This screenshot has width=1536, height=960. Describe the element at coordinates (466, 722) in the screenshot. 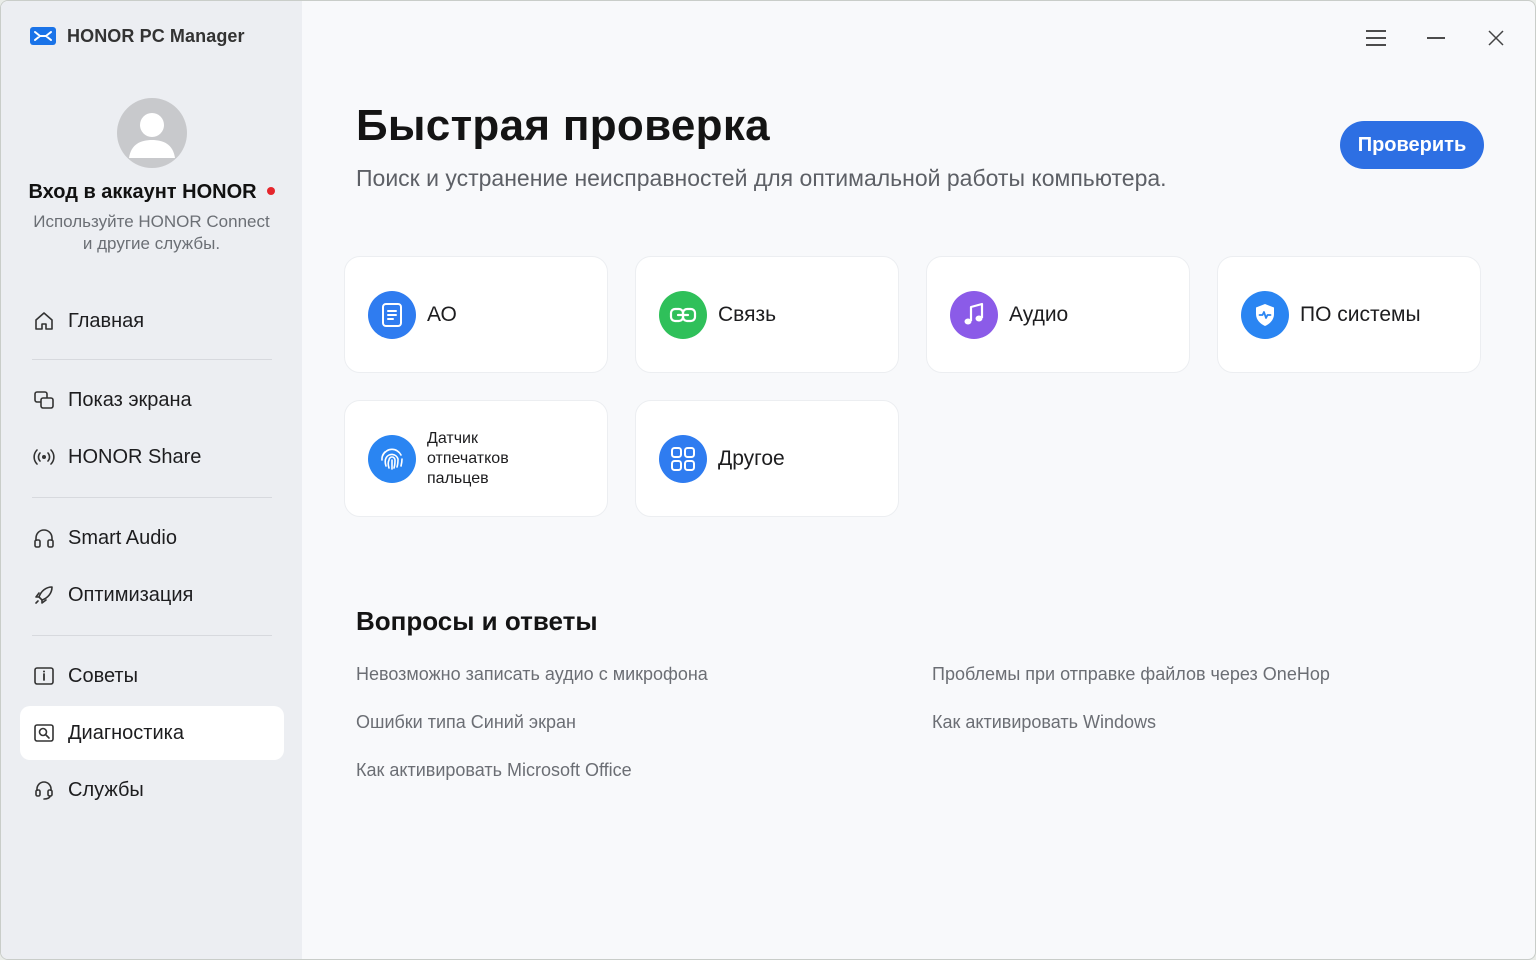

I see `faq-link: Ошибки типа Синий экран` at that location.